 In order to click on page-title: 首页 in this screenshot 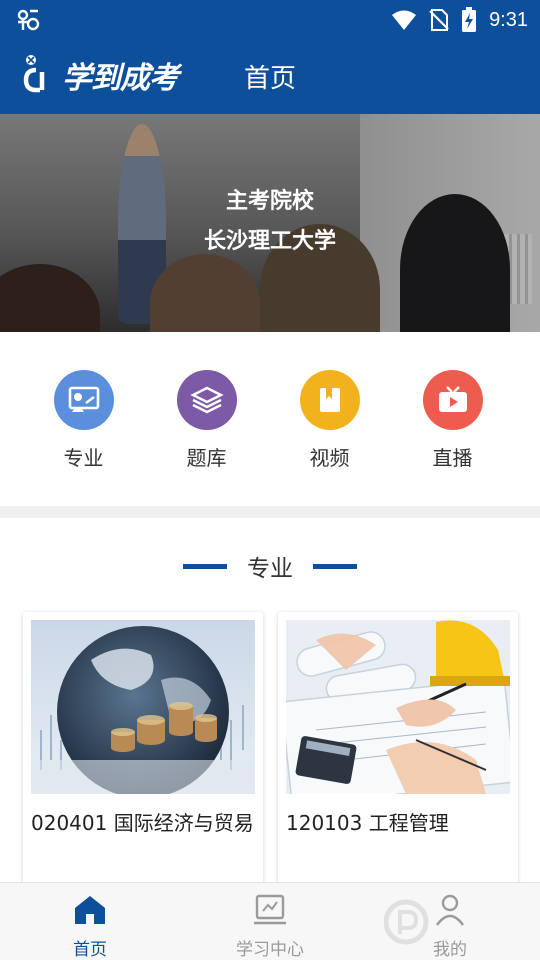, I will do `click(270, 79)`.